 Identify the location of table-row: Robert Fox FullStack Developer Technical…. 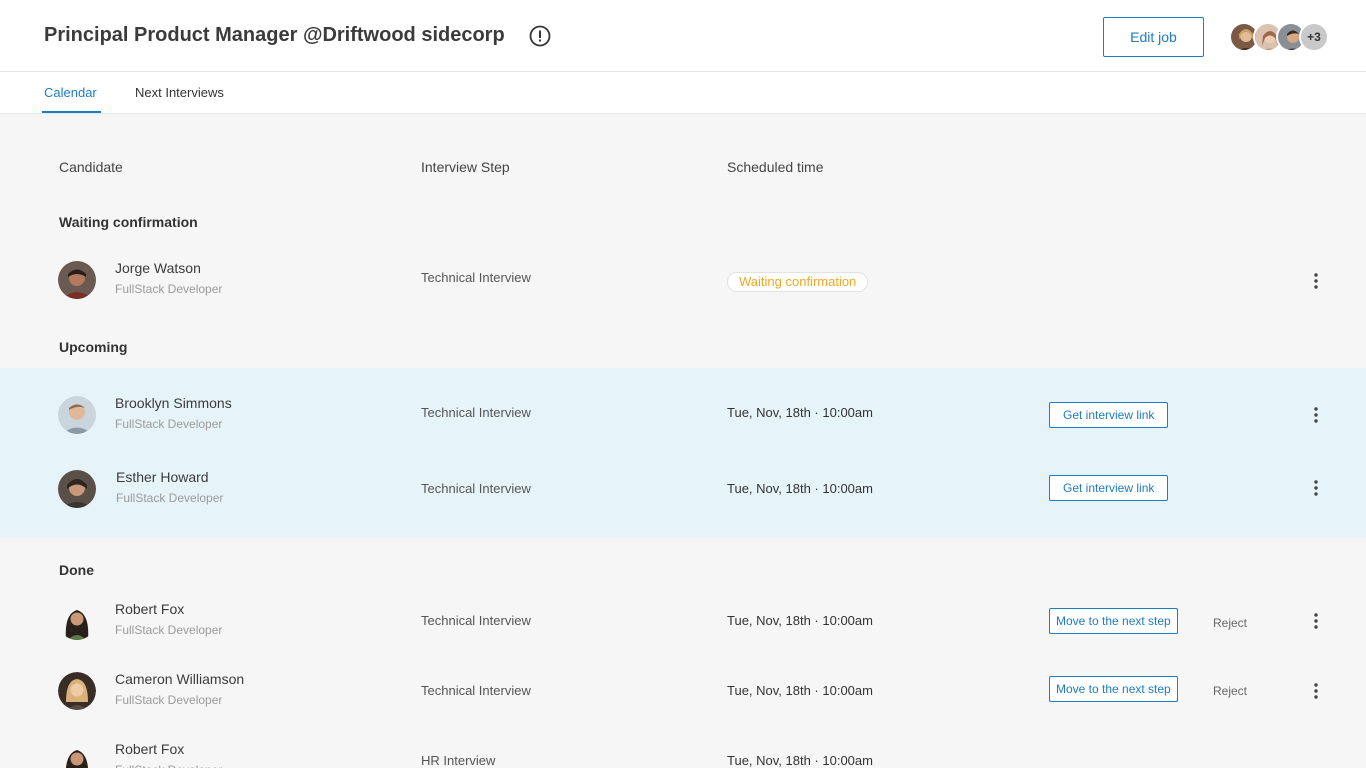
(683, 621).